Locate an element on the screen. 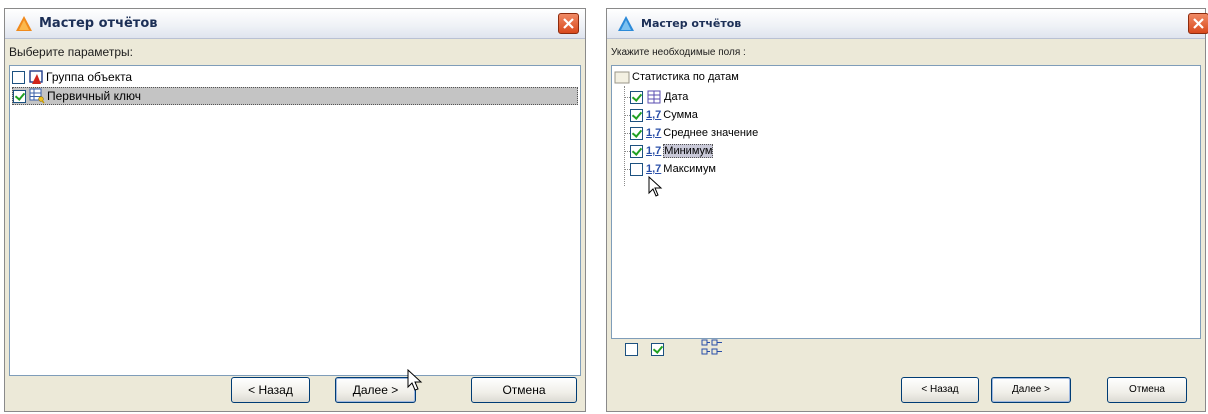 This screenshot has height=414, width=1208. folder-icon is located at coordinates (622, 77).